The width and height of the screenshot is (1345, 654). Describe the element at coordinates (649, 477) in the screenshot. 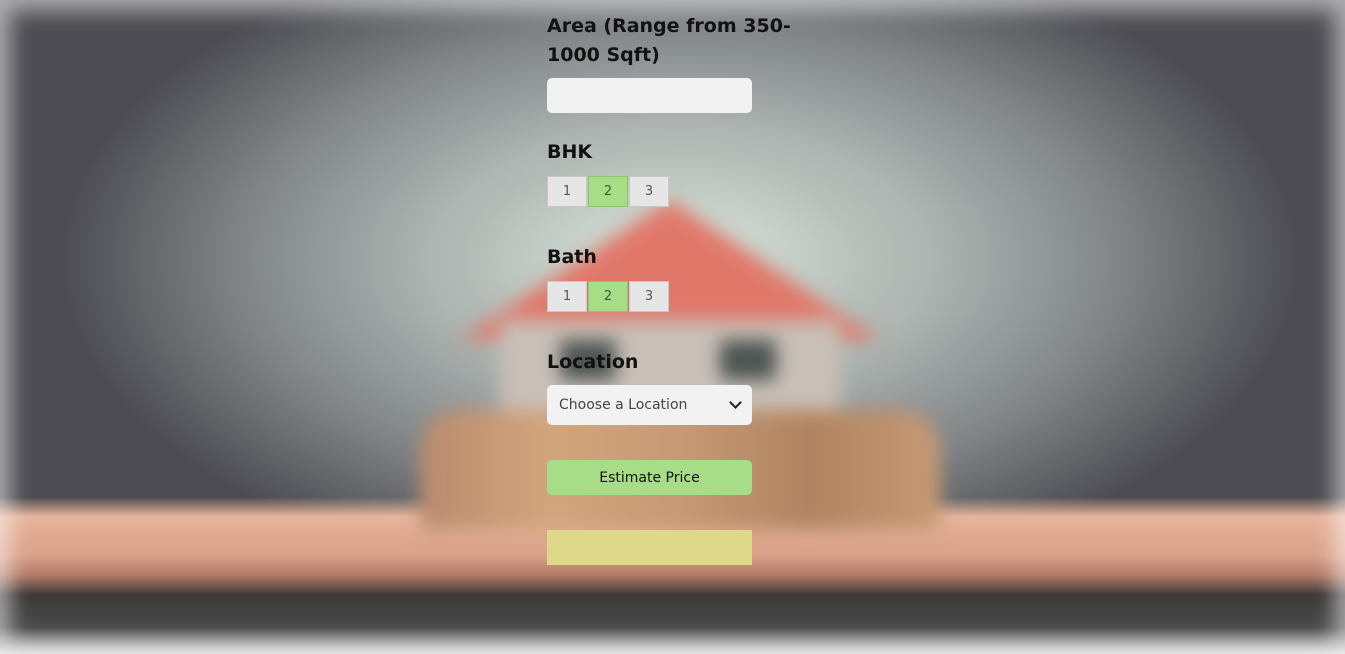

I see `estimate-price-button: Estimate Price` at that location.